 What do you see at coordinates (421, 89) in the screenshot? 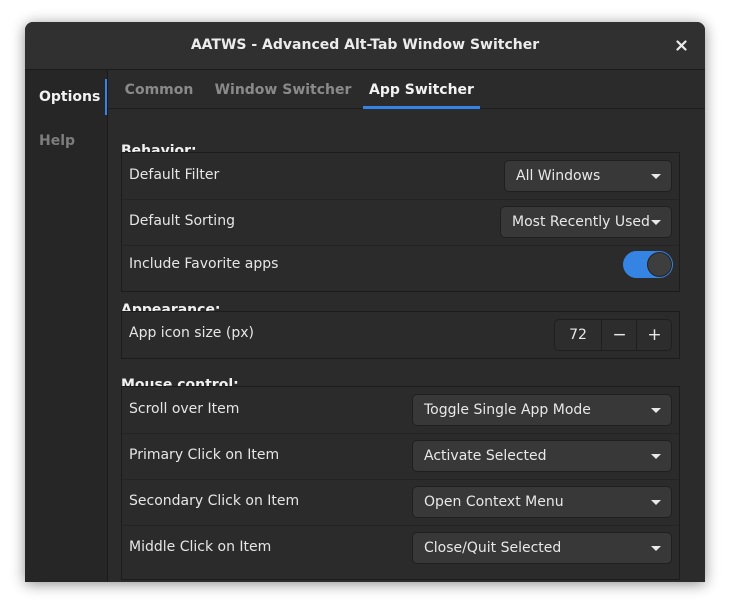
I see `tab-app-switcher: App Switcher` at bounding box center [421, 89].